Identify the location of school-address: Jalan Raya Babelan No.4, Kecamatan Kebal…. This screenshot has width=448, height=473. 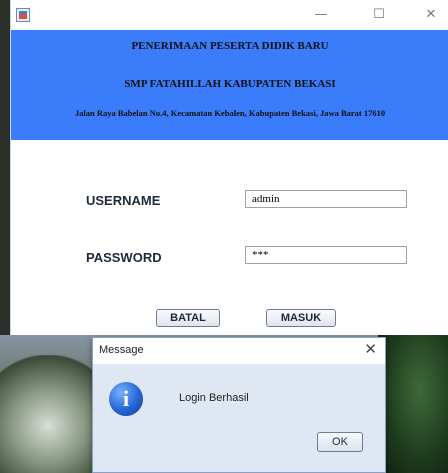
(230, 113).